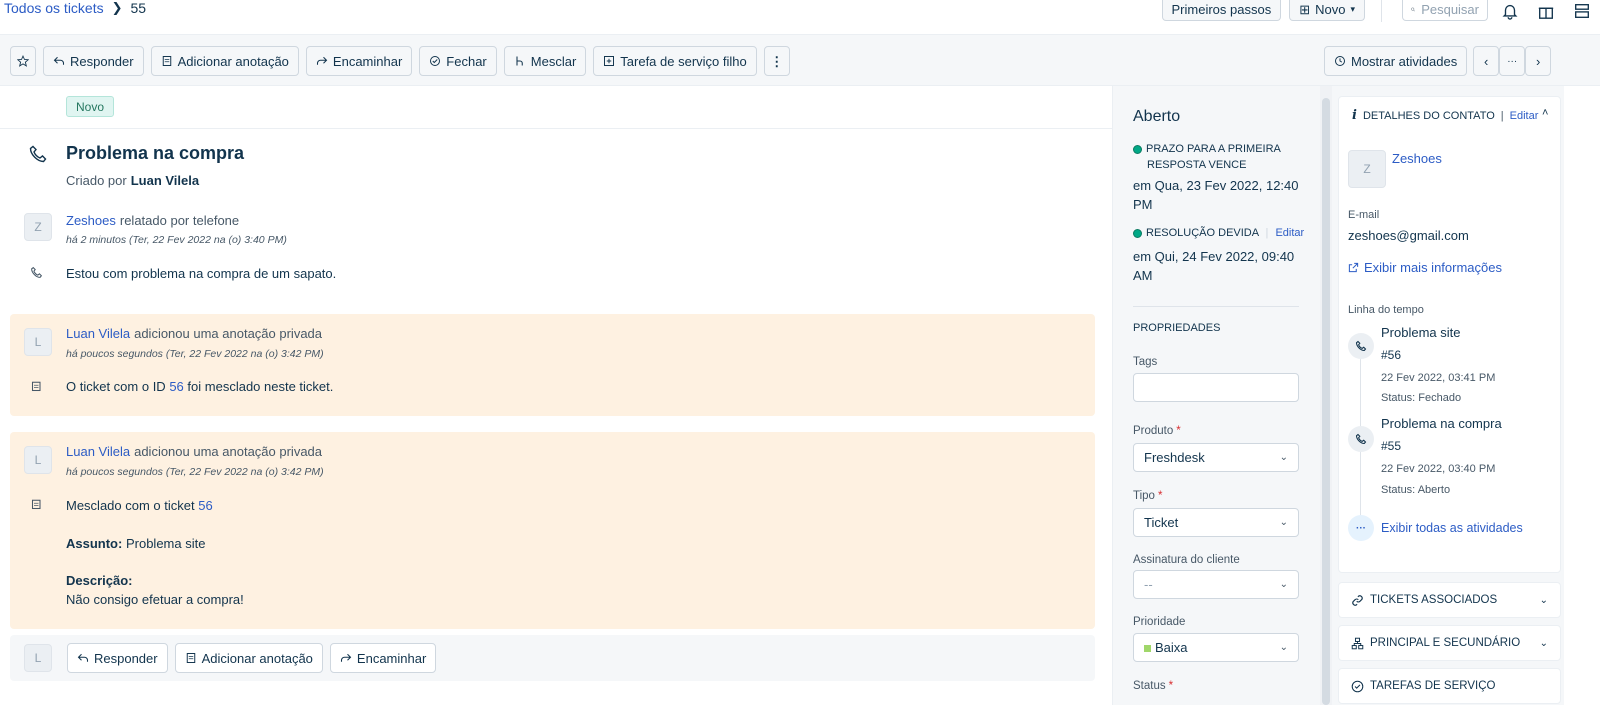  I want to click on star-icon, so click(23, 61).